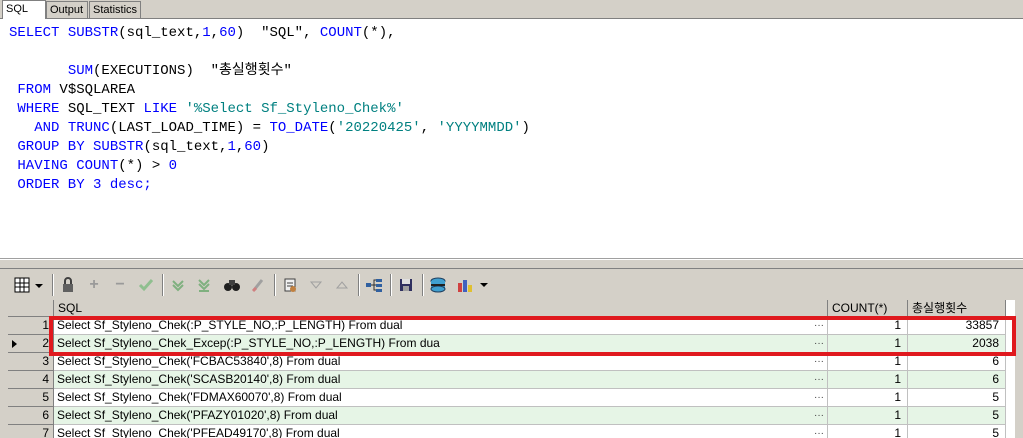 Image resolution: width=1023 pixels, height=438 pixels. Describe the element at coordinates (115, 9) in the screenshot. I see `tab-statistics: Statistics` at that location.